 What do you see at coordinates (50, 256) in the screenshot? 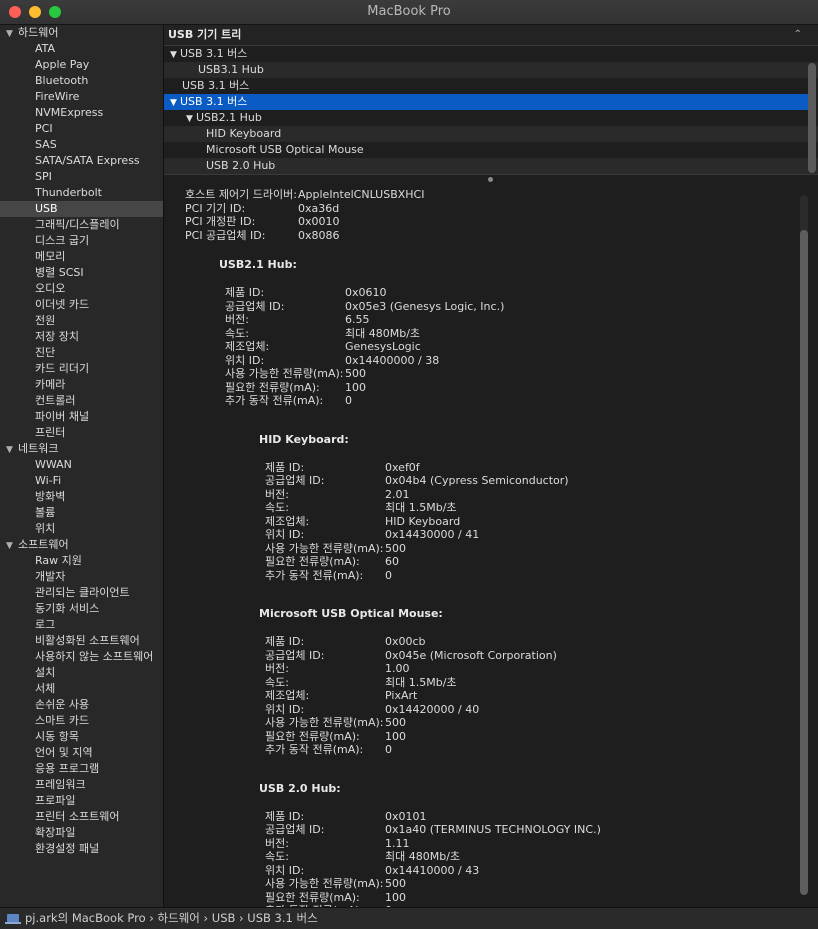
I see `sidebar-item-label: 메모리` at bounding box center [50, 256].